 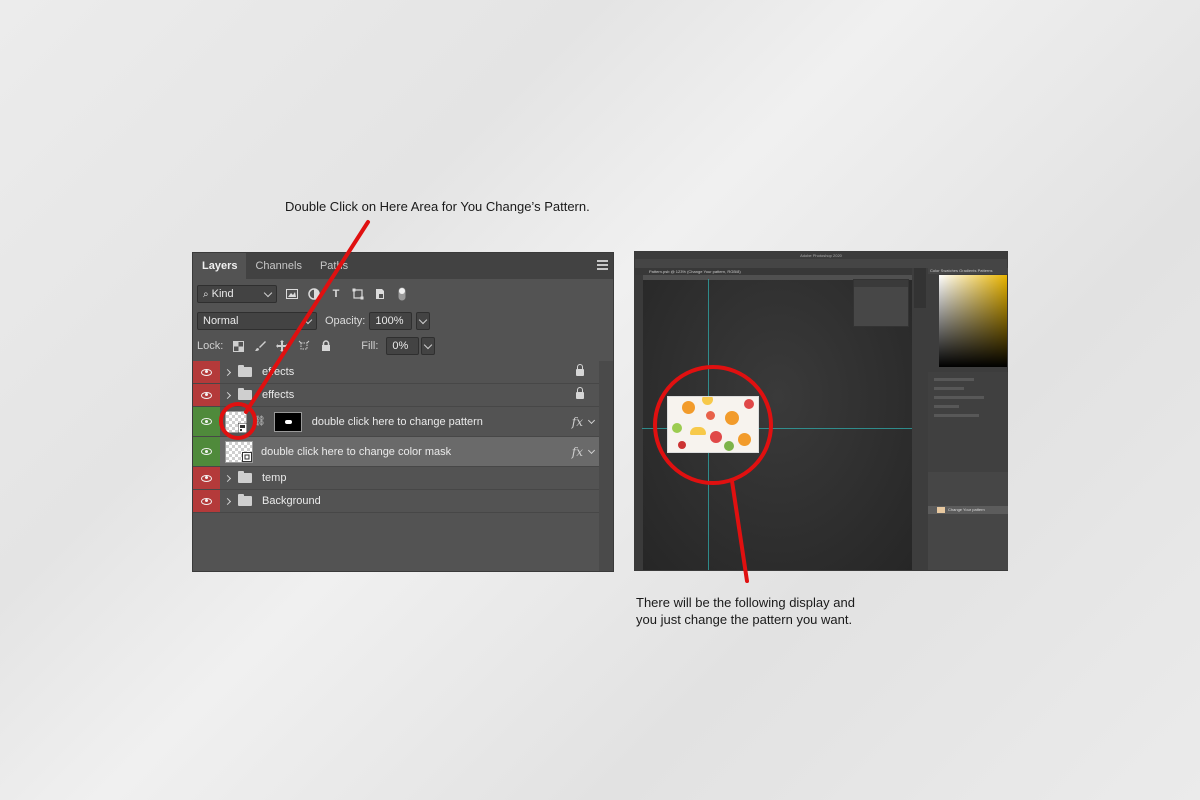 I want to click on ps-mini-layer-name: Change Your pattern, so click(x=966, y=509).